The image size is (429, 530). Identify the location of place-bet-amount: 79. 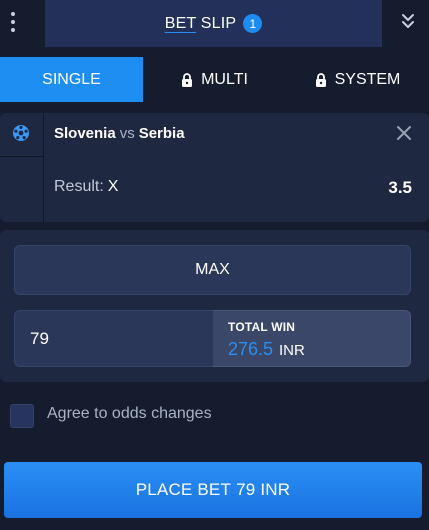
(246, 489).